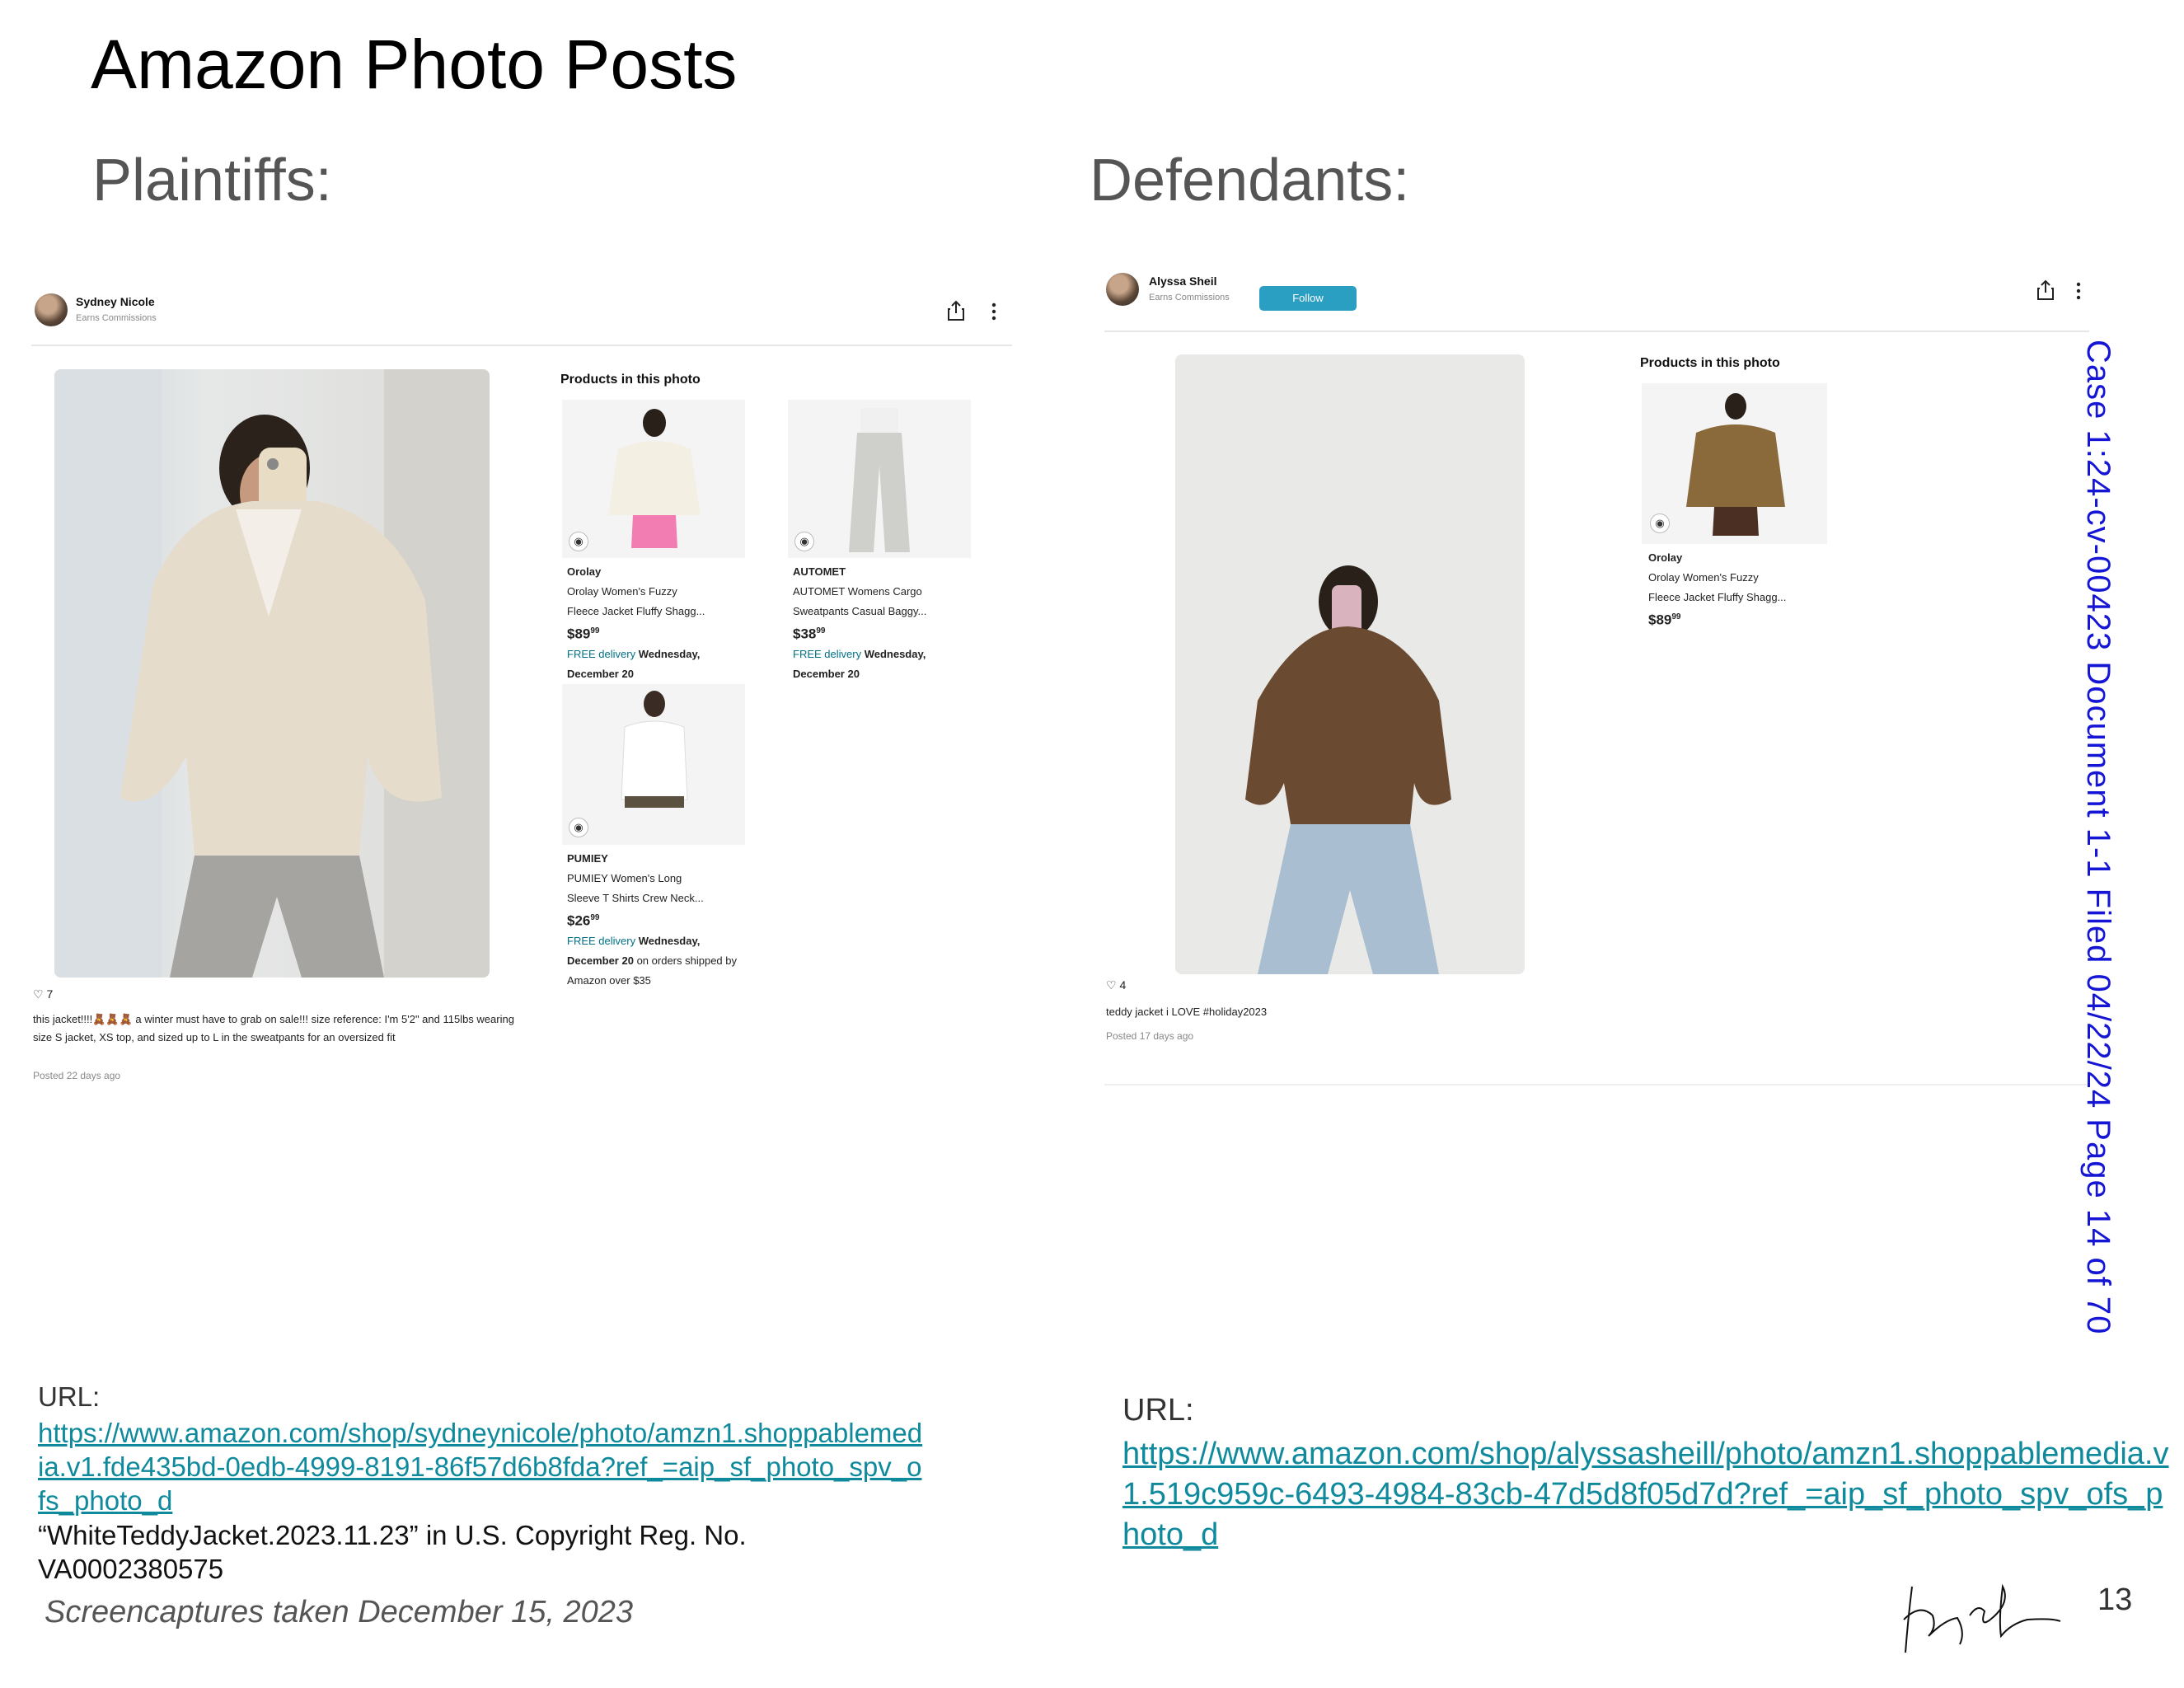 The image size is (2184, 1688). What do you see at coordinates (1250, 181) in the screenshot?
I see `defendants-heading: Defendants:` at bounding box center [1250, 181].